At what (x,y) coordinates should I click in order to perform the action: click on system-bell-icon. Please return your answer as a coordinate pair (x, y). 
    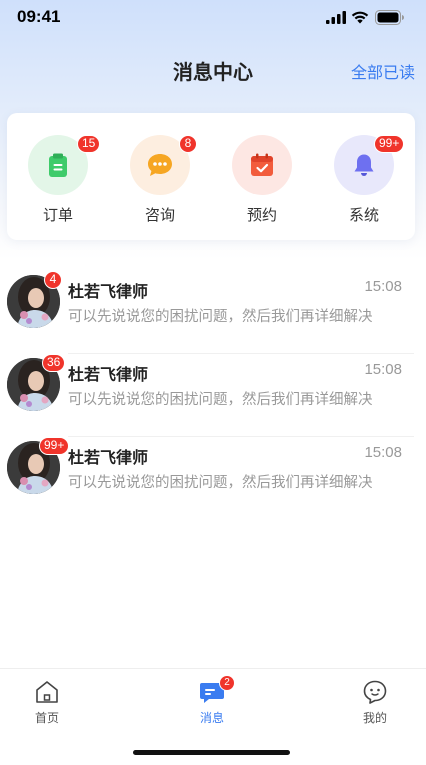
    Looking at the image, I should click on (364, 165).